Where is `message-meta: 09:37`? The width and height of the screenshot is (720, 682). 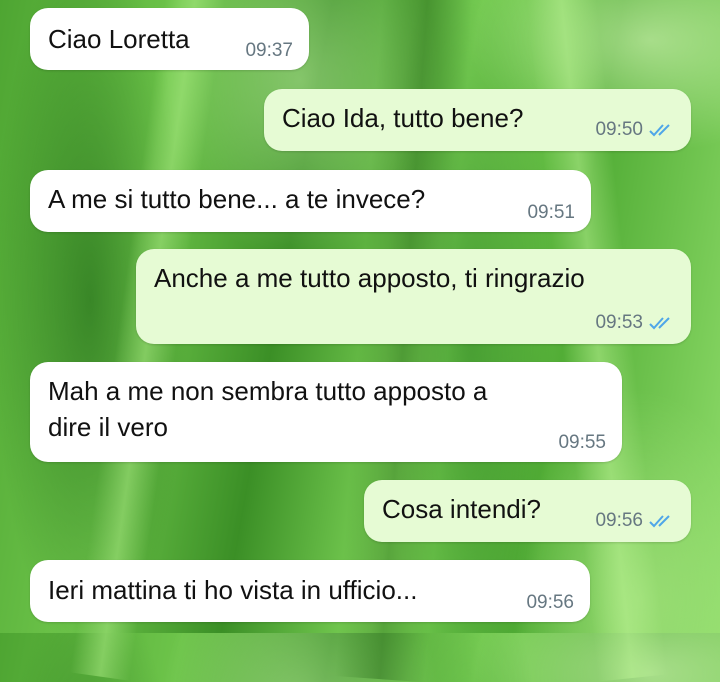
message-meta: 09:37 is located at coordinates (269, 51).